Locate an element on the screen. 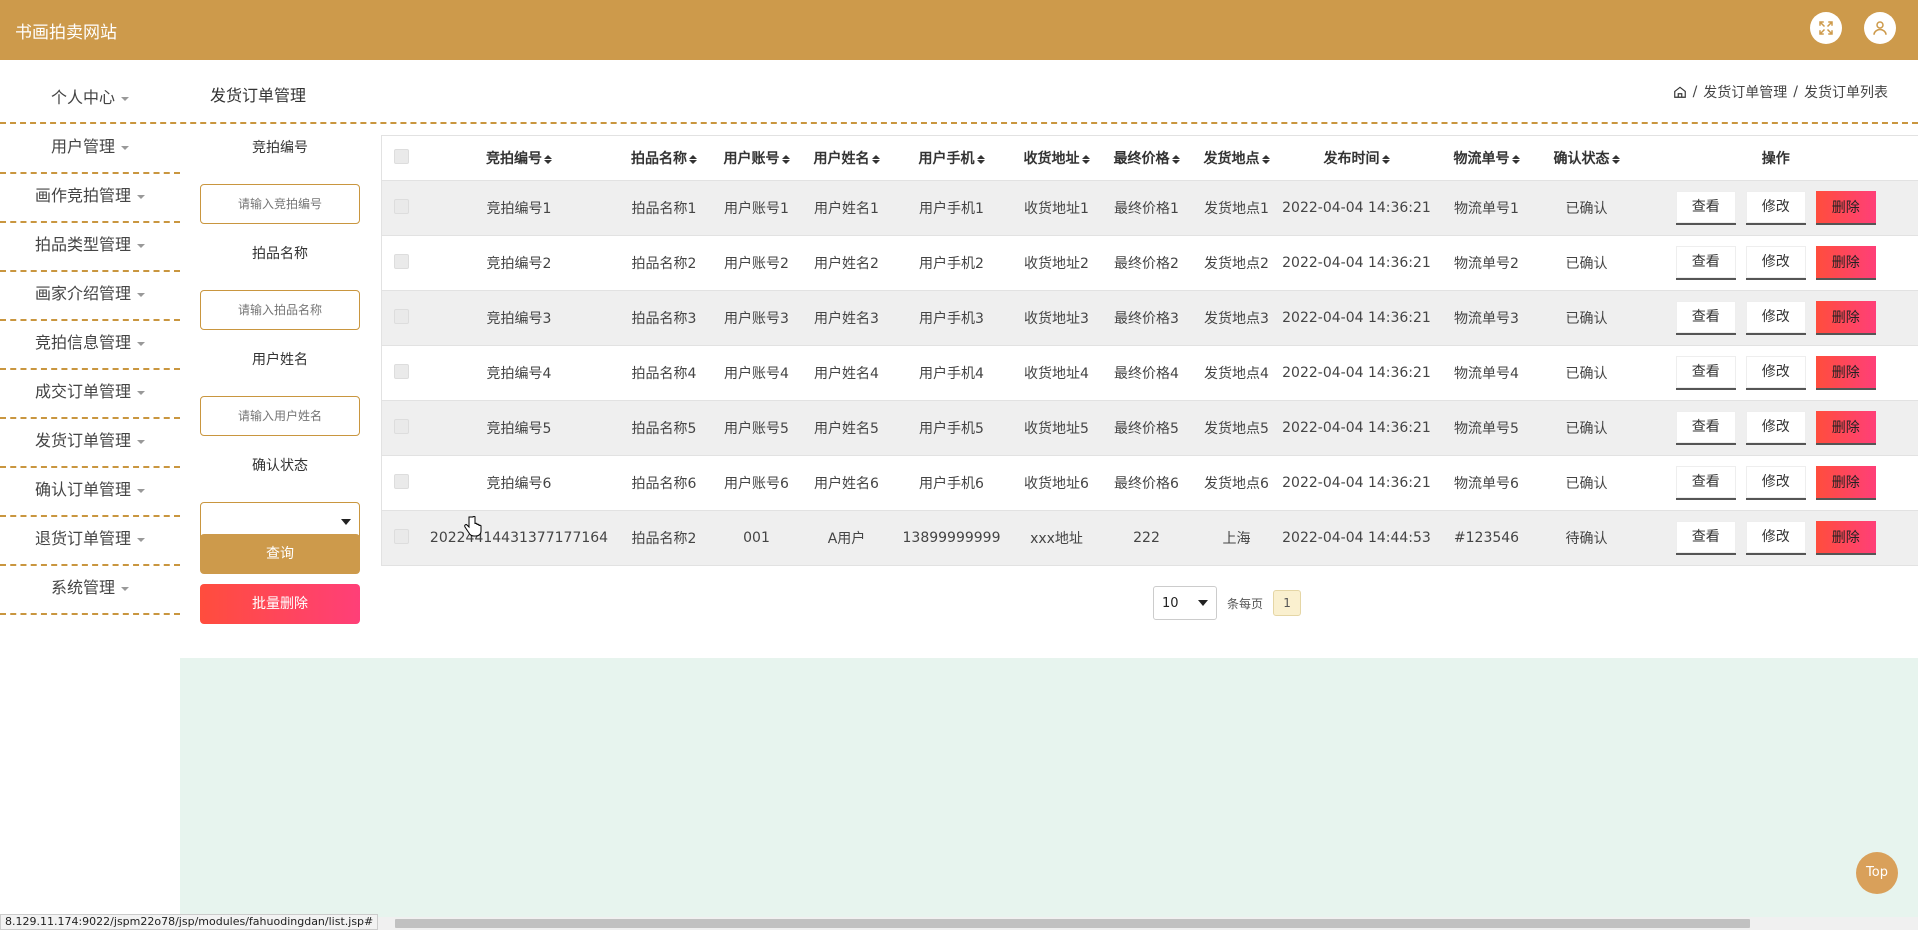 This screenshot has width=1918, height=930. sidebar-item-bid-info: 竞拍信息管理 is located at coordinates (90, 345).